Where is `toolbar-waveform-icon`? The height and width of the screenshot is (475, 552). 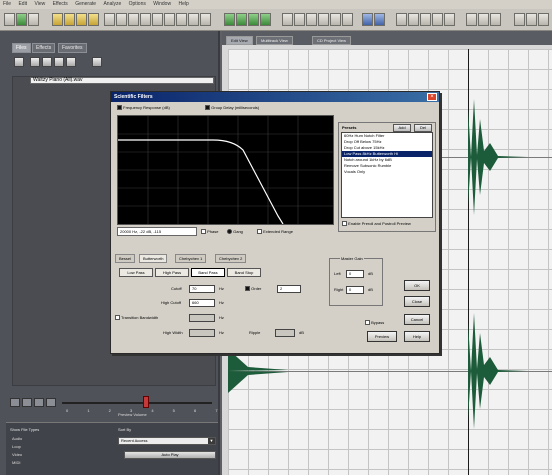
toolbar-waveform-icon is located at coordinates (241, 19).